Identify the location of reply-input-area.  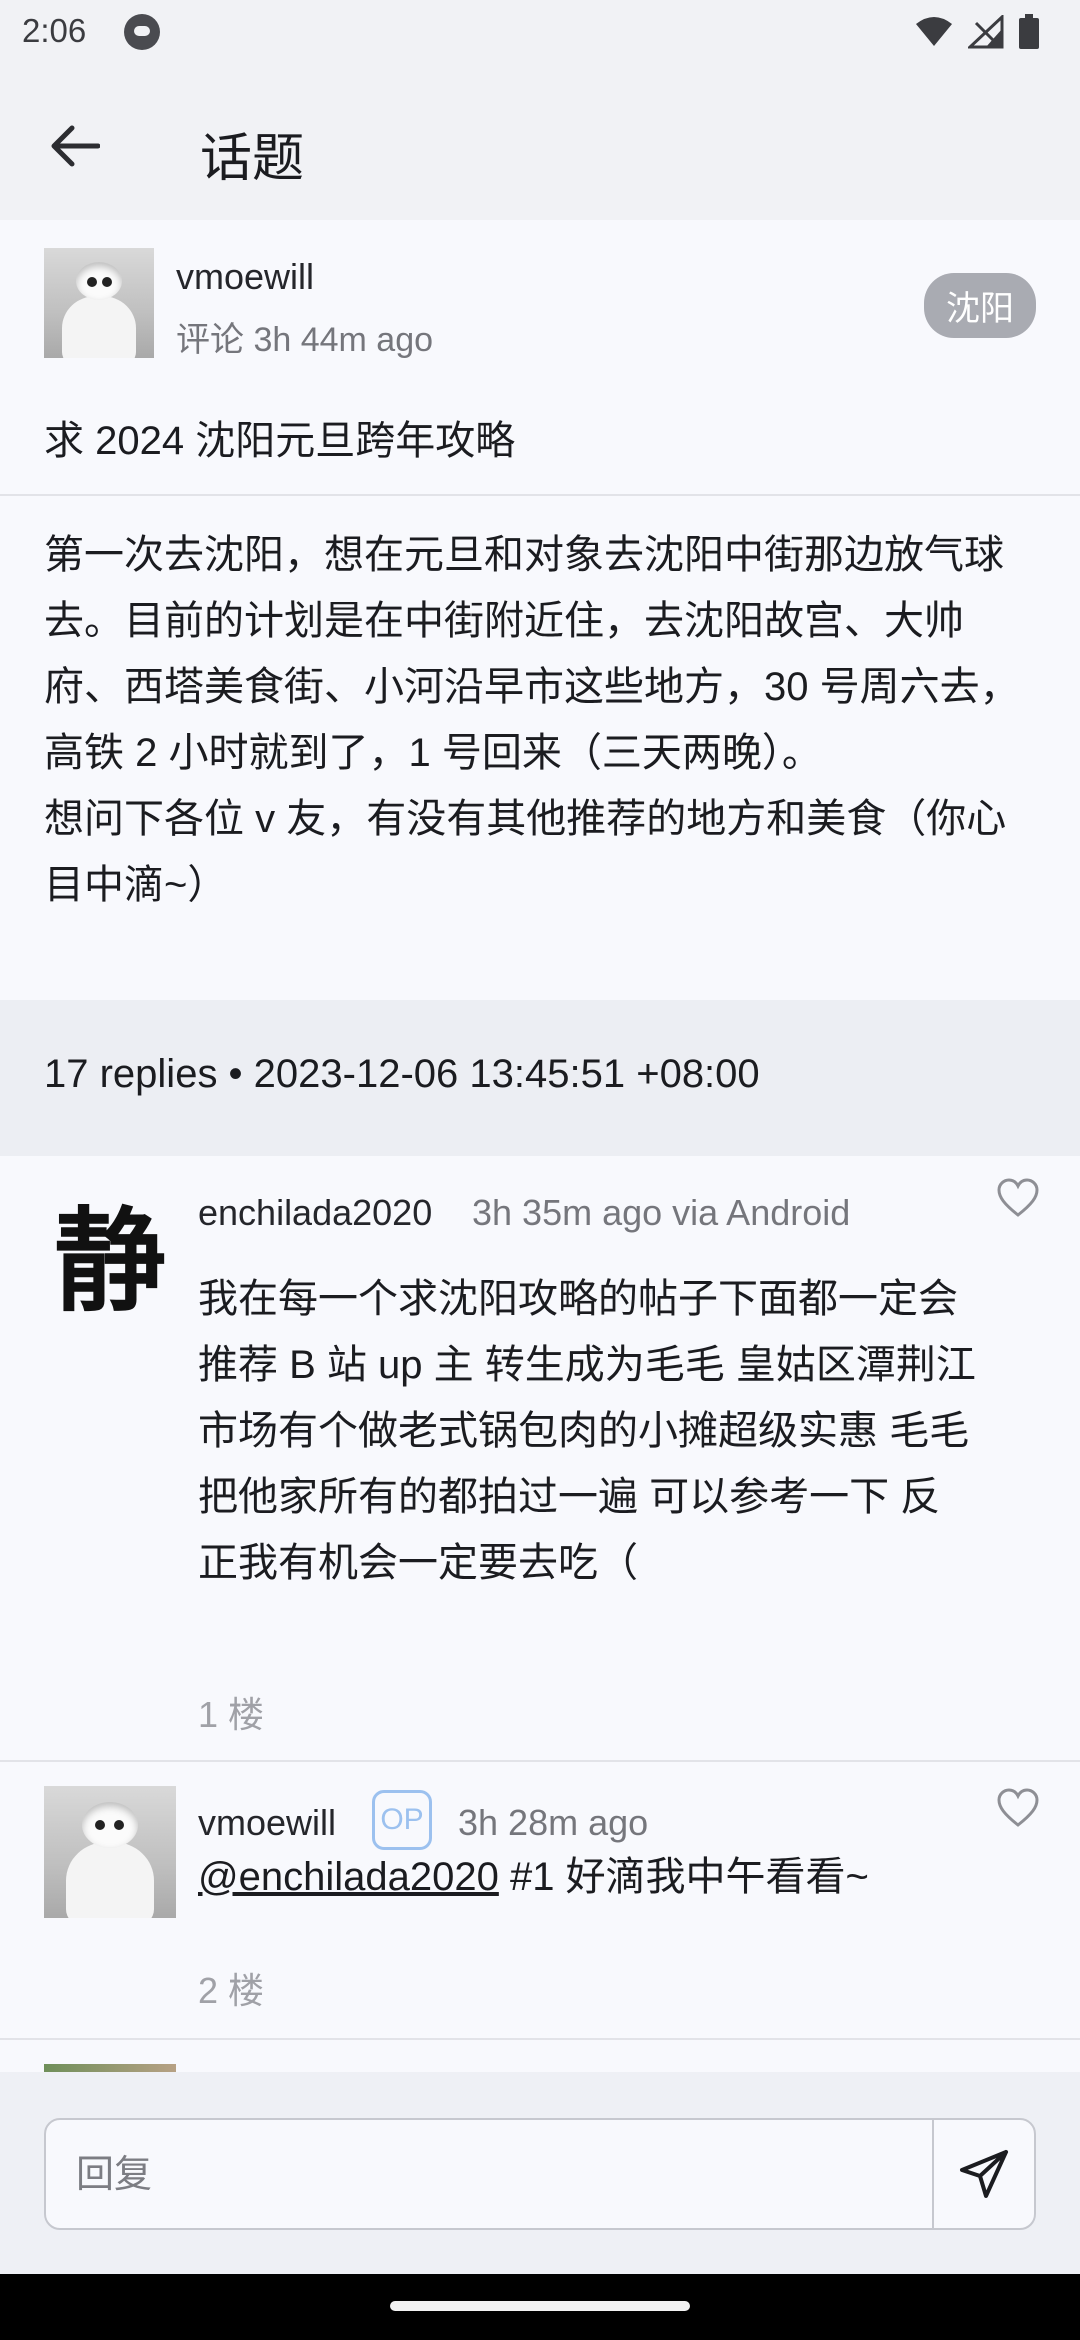
(540, 2173).